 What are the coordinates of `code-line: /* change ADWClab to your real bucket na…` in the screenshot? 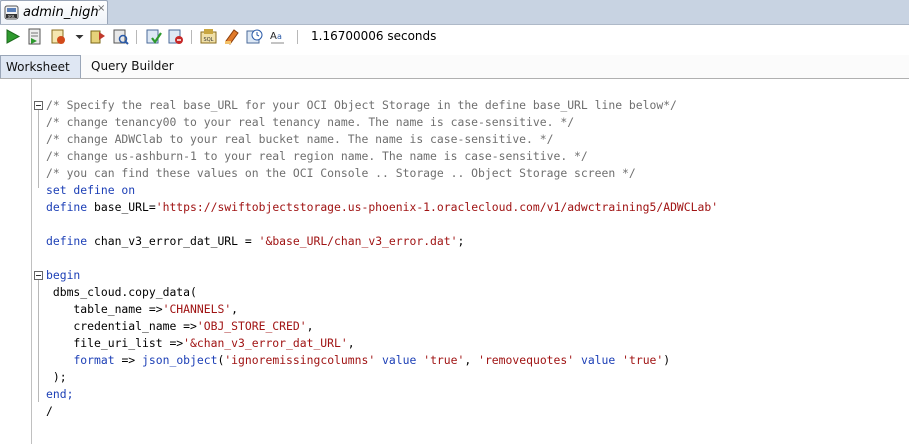 It's located at (300, 139).